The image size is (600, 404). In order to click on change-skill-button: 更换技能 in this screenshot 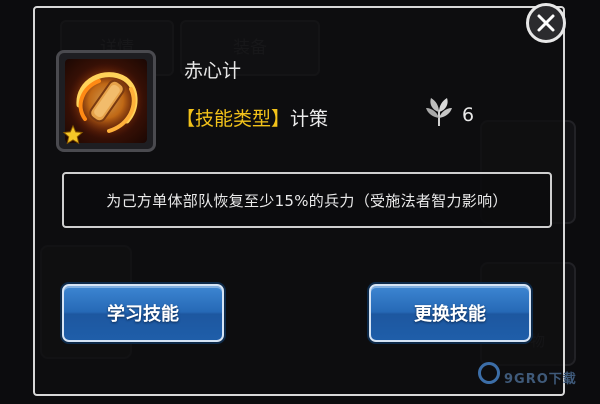, I will do `click(450, 313)`.